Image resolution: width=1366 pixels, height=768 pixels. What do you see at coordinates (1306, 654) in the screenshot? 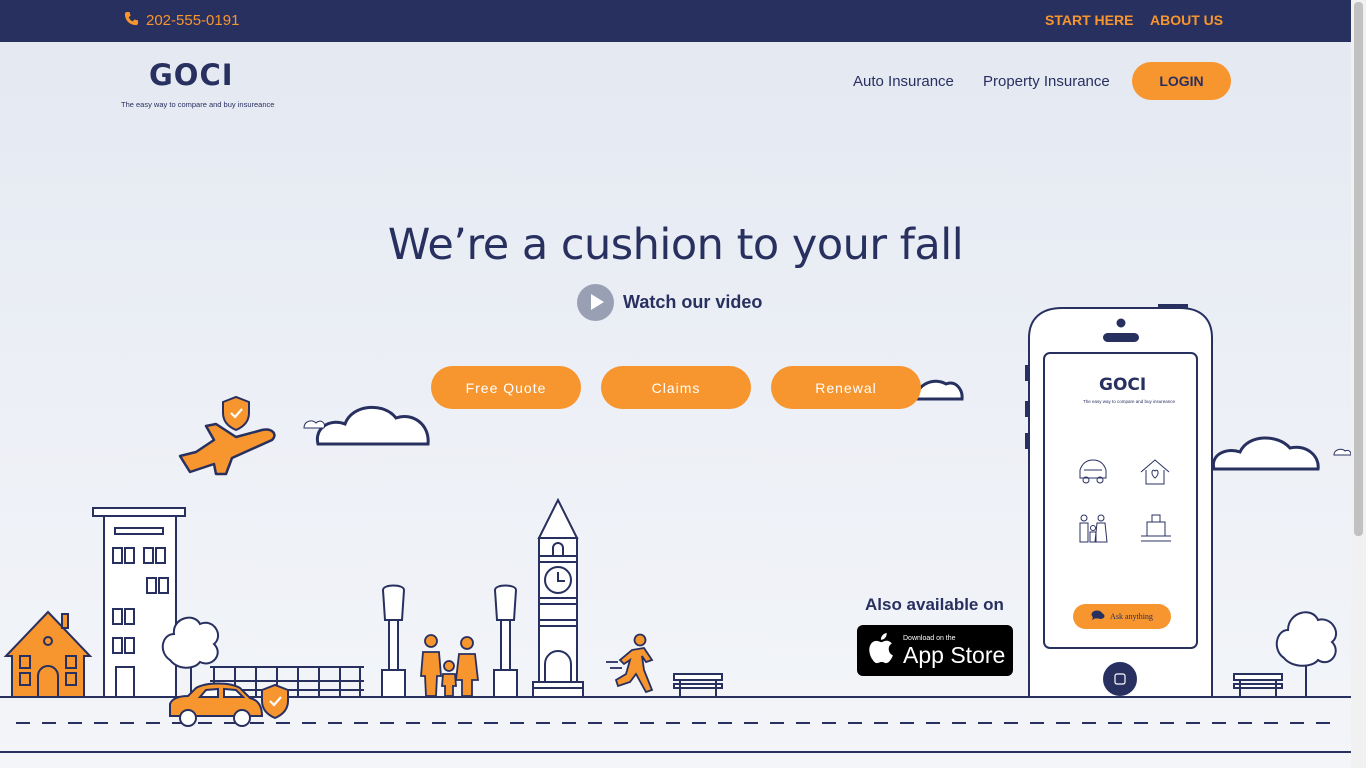
I see `tree` at bounding box center [1306, 654].